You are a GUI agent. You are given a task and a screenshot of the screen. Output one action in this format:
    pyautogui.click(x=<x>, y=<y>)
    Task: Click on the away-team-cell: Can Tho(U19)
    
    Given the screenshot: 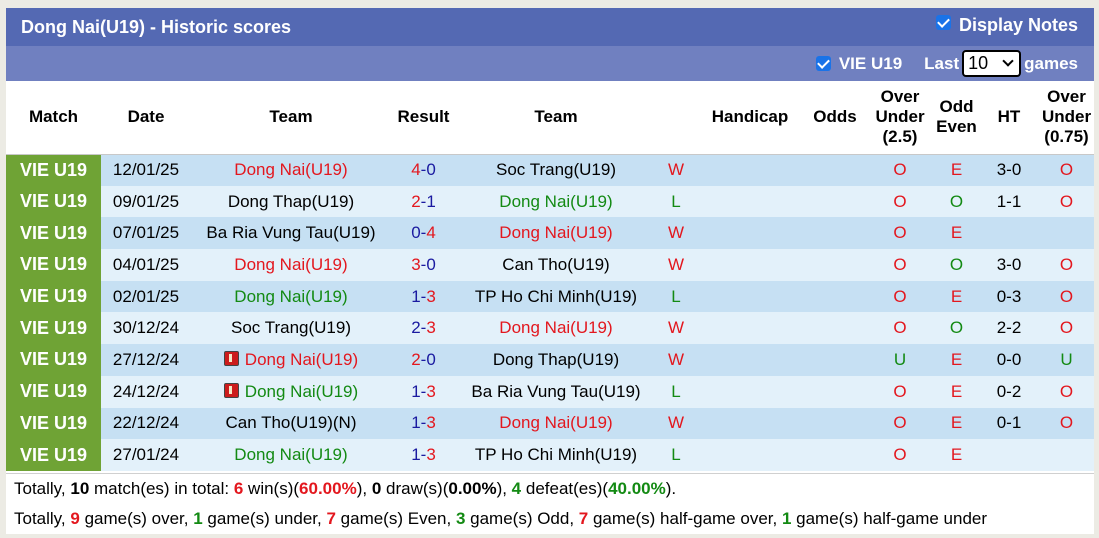 What is the action you would take?
    pyautogui.click(x=556, y=265)
    